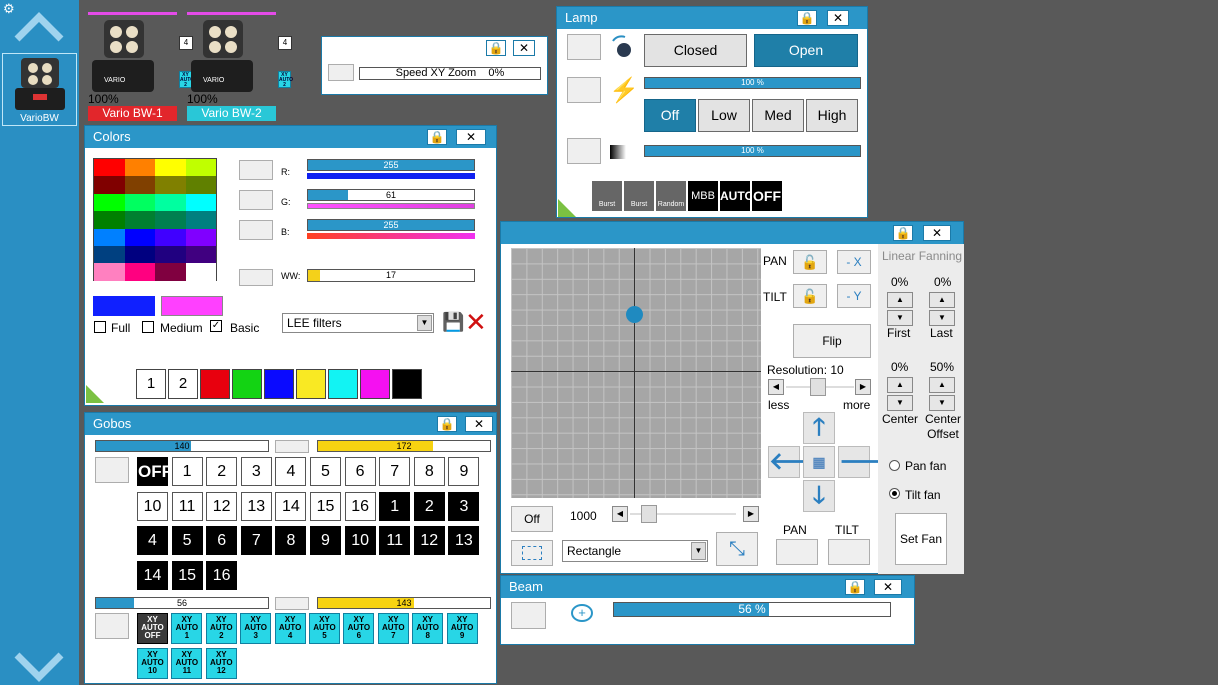 The width and height of the screenshot is (1218, 685). What do you see at coordinates (256, 628) in the screenshot?
I see `xy-auto-3: XY AUTO 3` at bounding box center [256, 628].